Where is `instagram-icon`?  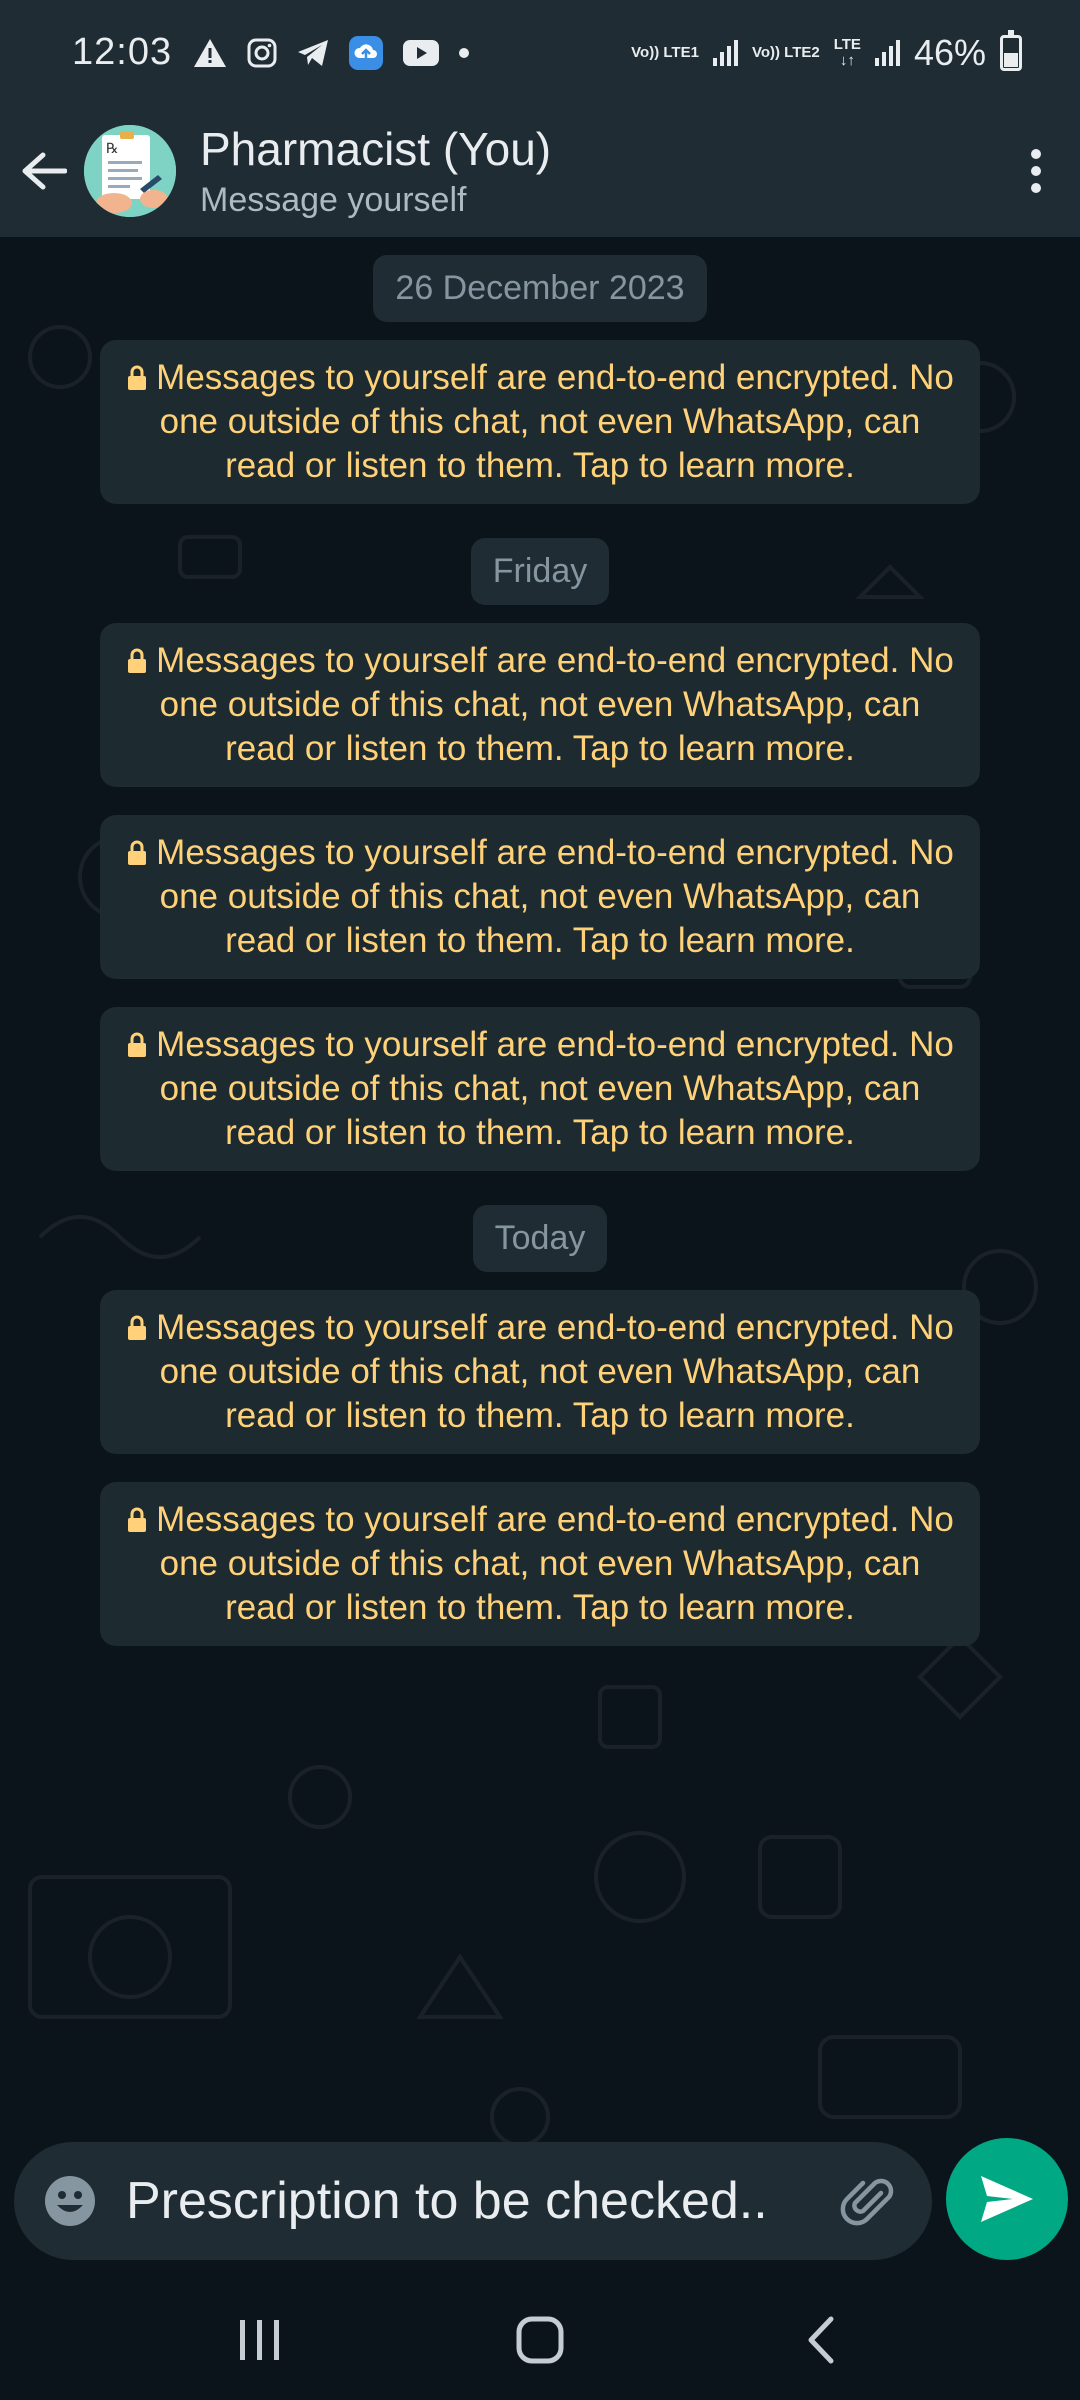
instagram-icon is located at coordinates (262, 52).